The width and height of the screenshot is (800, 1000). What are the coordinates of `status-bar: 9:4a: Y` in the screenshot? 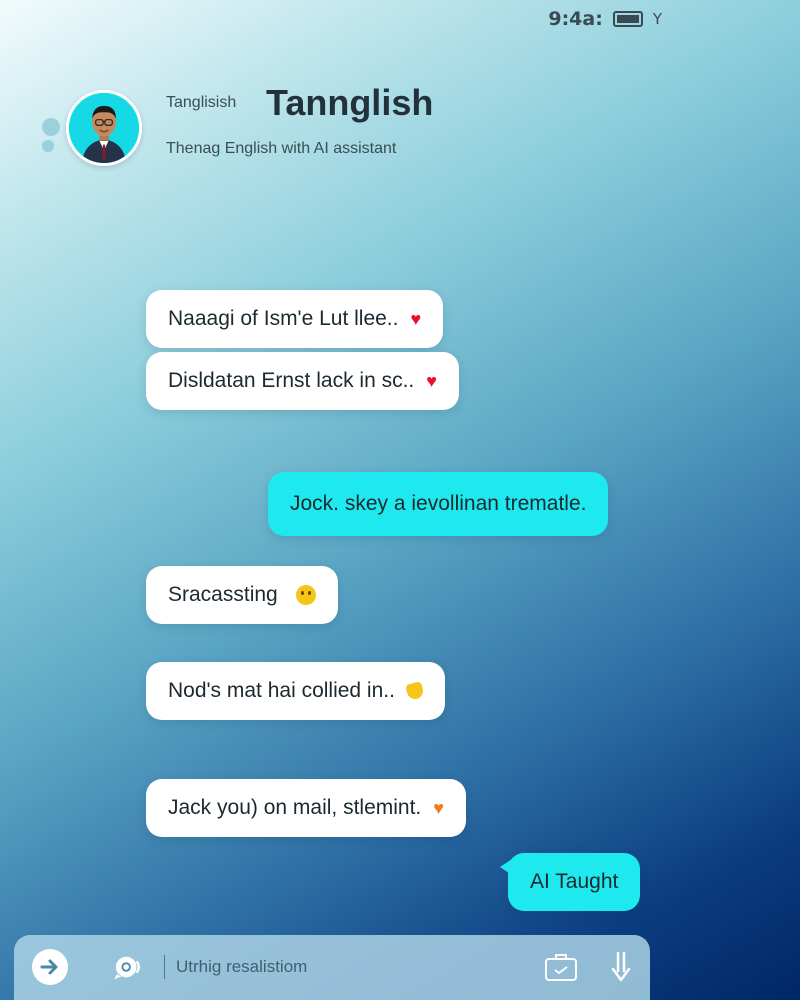 It's located at (605, 19).